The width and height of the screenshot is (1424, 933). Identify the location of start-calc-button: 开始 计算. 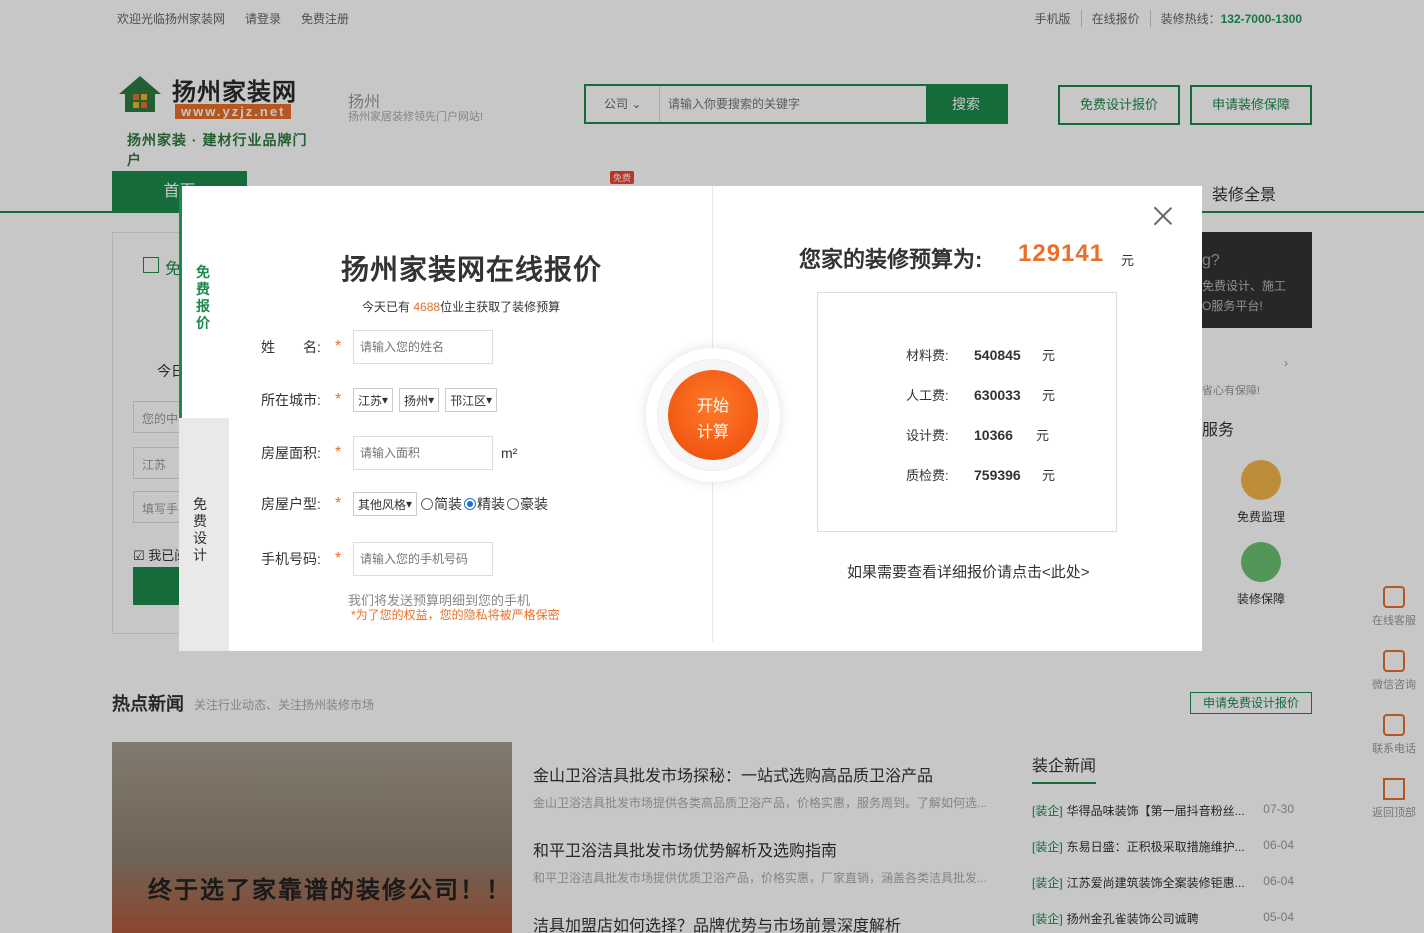
(713, 415).